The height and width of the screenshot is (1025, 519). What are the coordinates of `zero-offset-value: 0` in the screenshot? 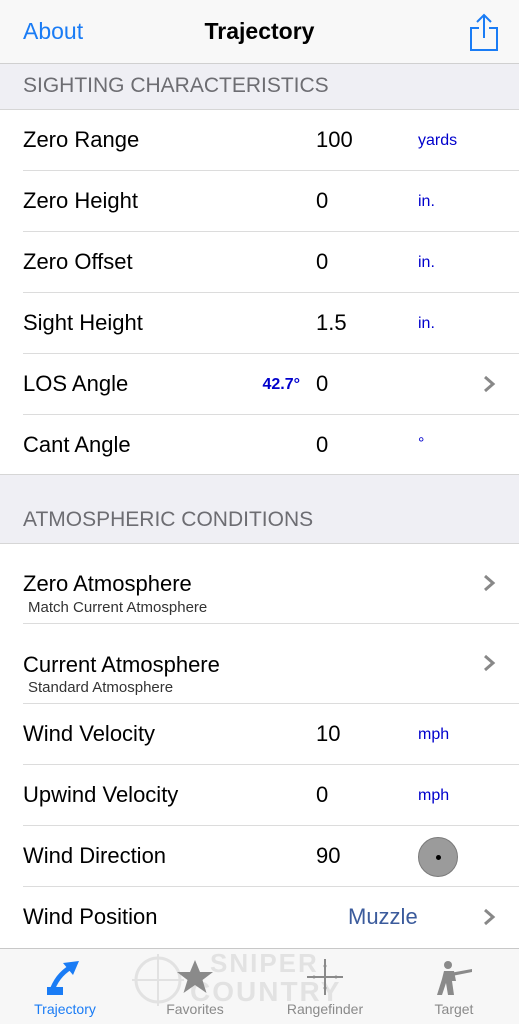 It's located at (322, 262).